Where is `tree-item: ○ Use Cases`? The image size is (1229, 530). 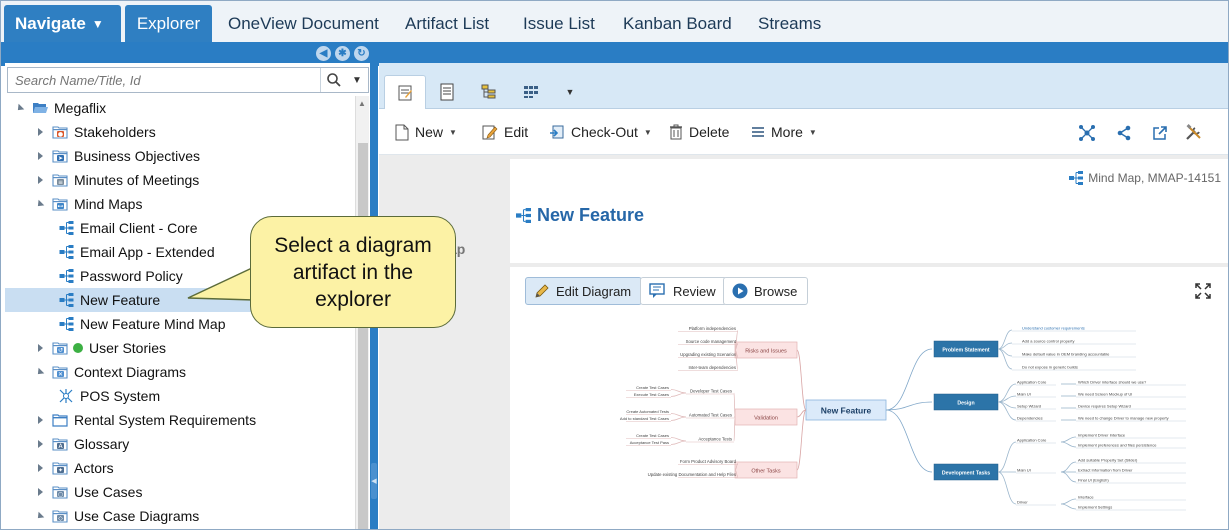
tree-item: ○ Use Cases is located at coordinates (180, 492).